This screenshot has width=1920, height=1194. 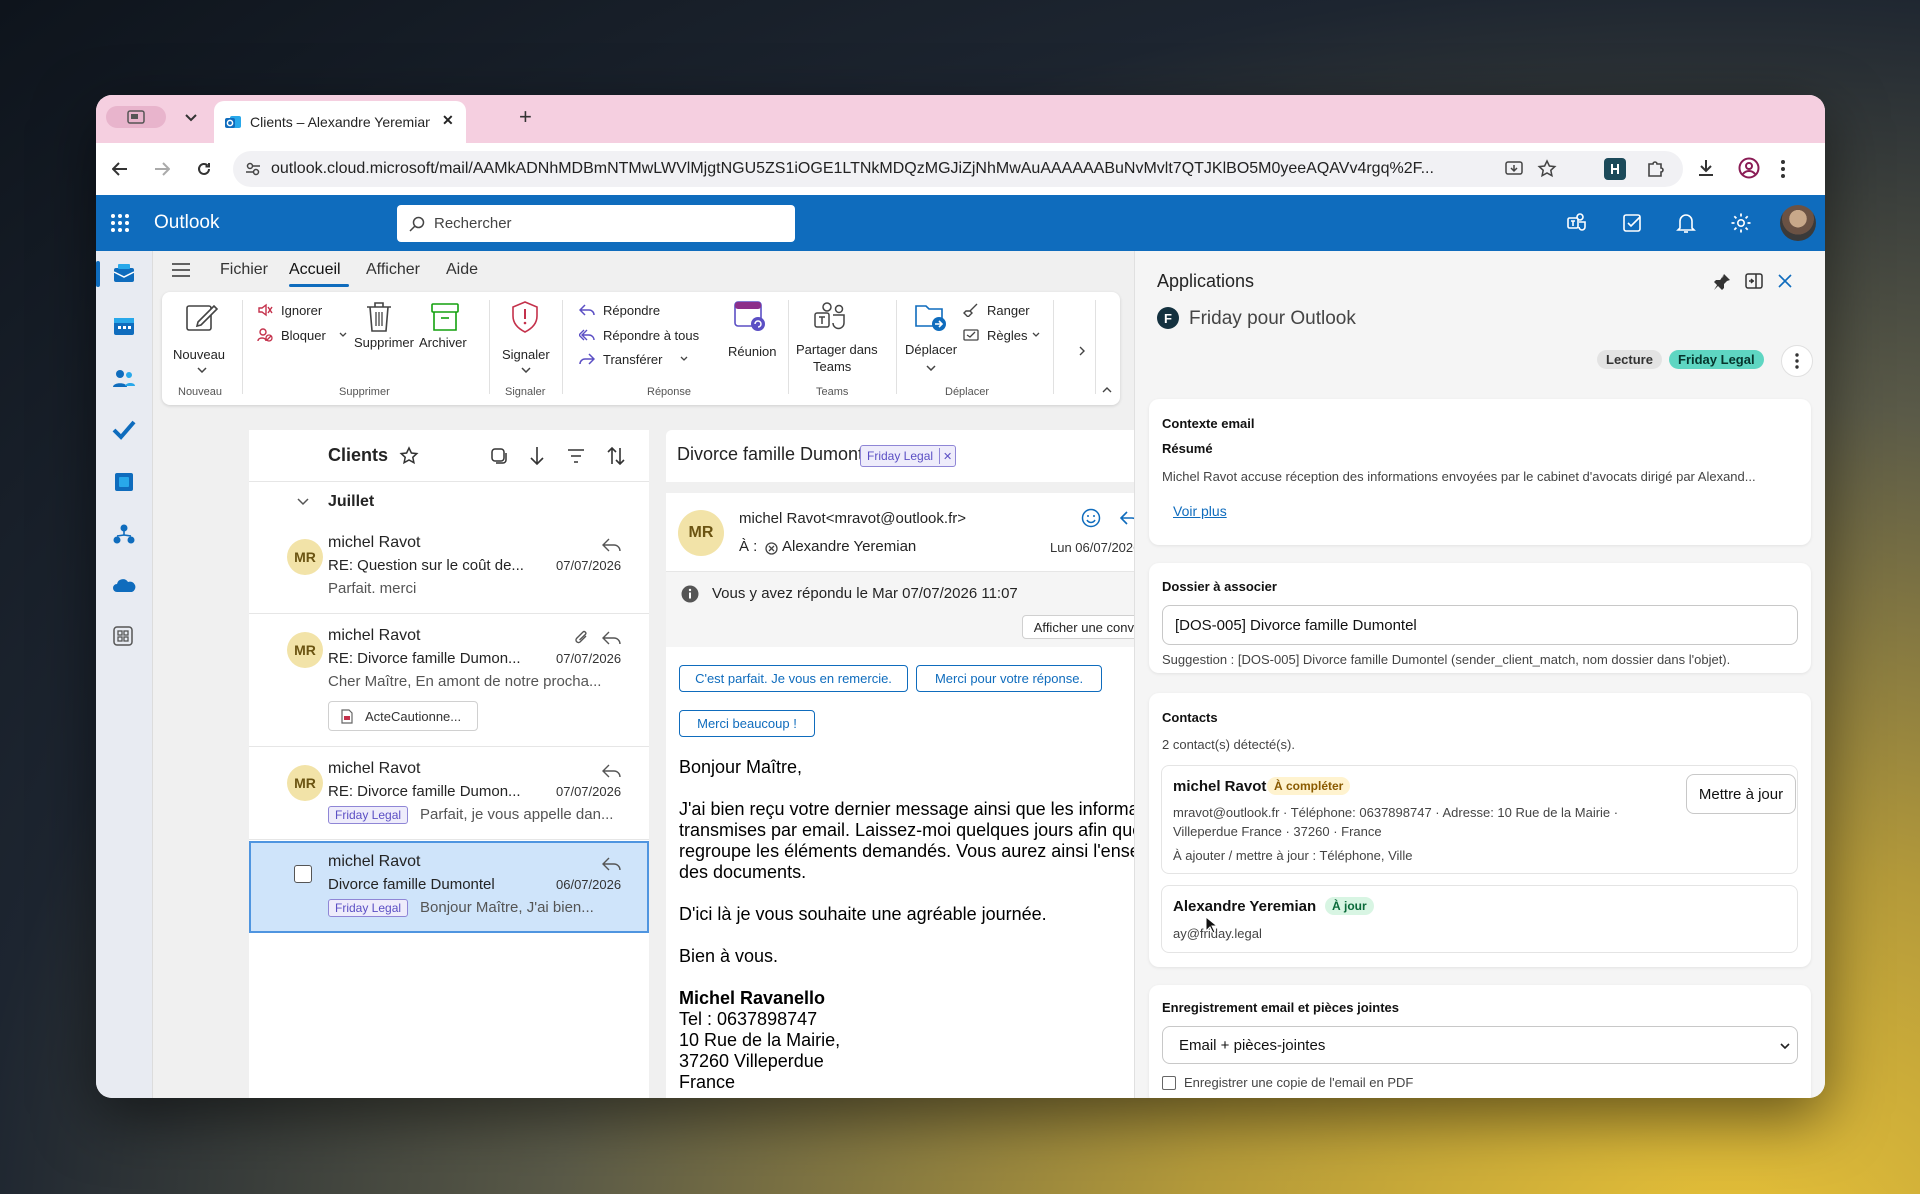 What do you see at coordinates (1633, 223) in the screenshot?
I see `todo-icon` at bounding box center [1633, 223].